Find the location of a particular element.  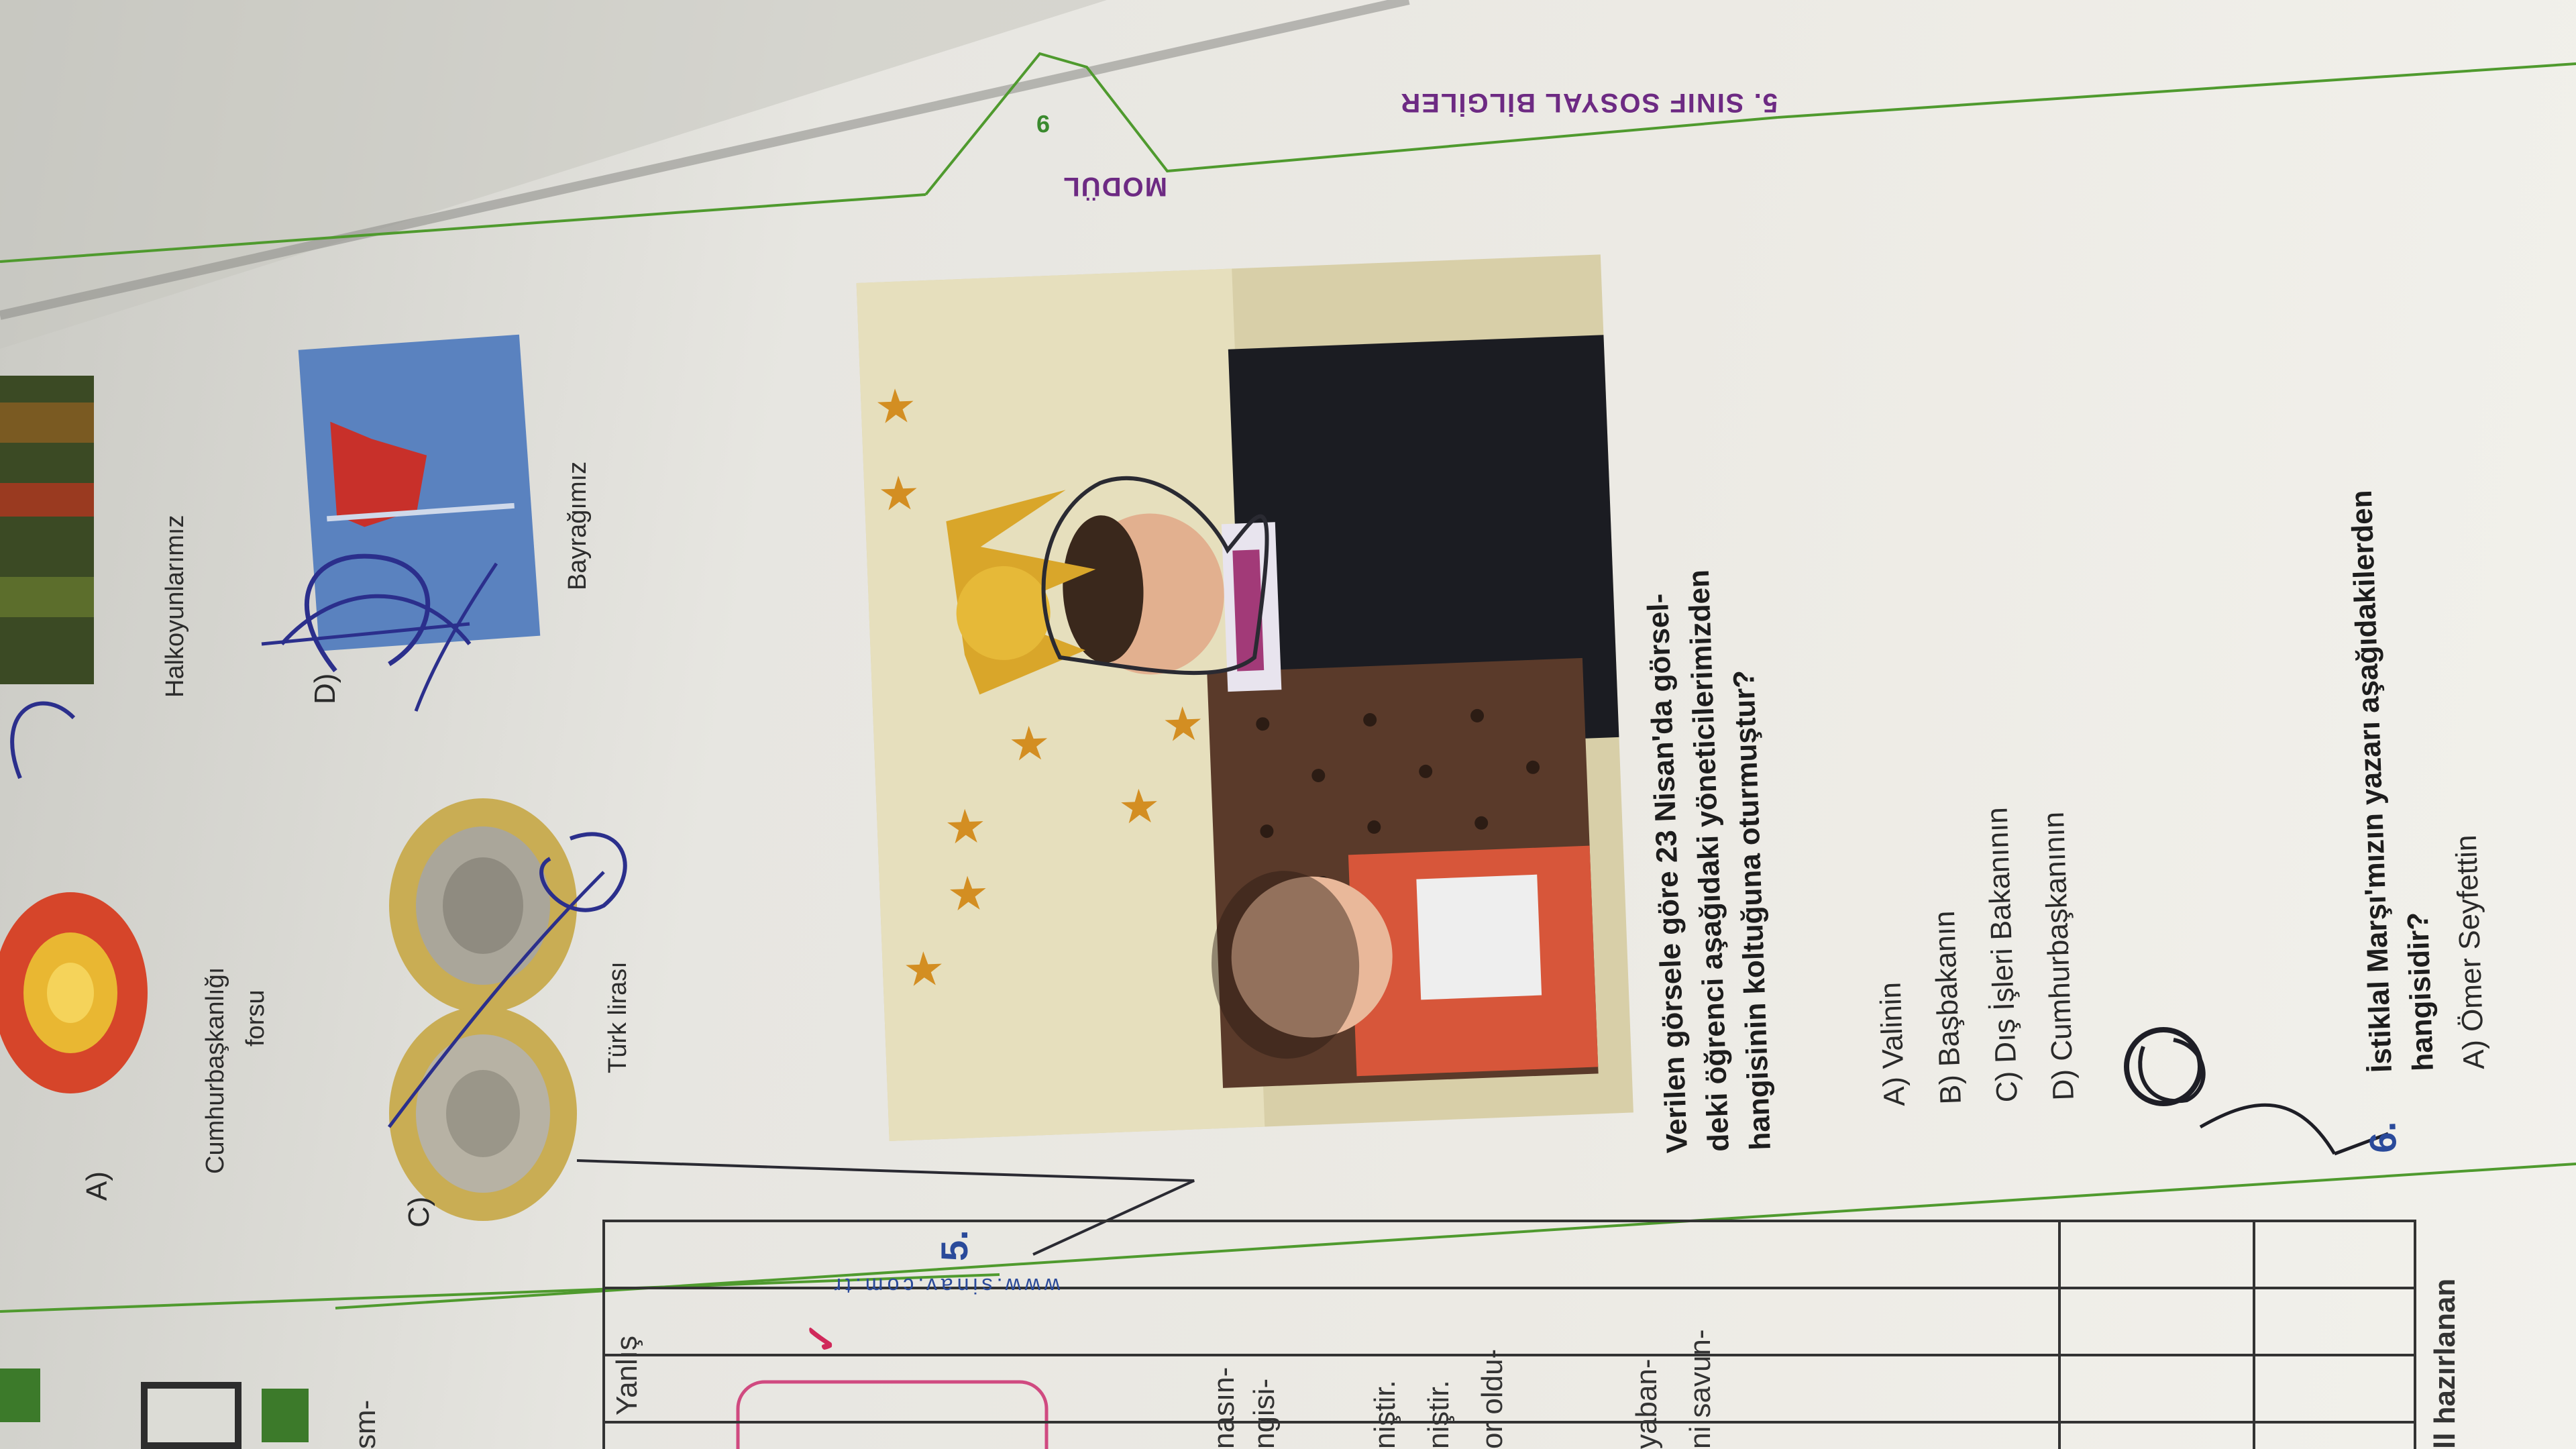

question-6-number: 6. is located at coordinates (2382, 1137).